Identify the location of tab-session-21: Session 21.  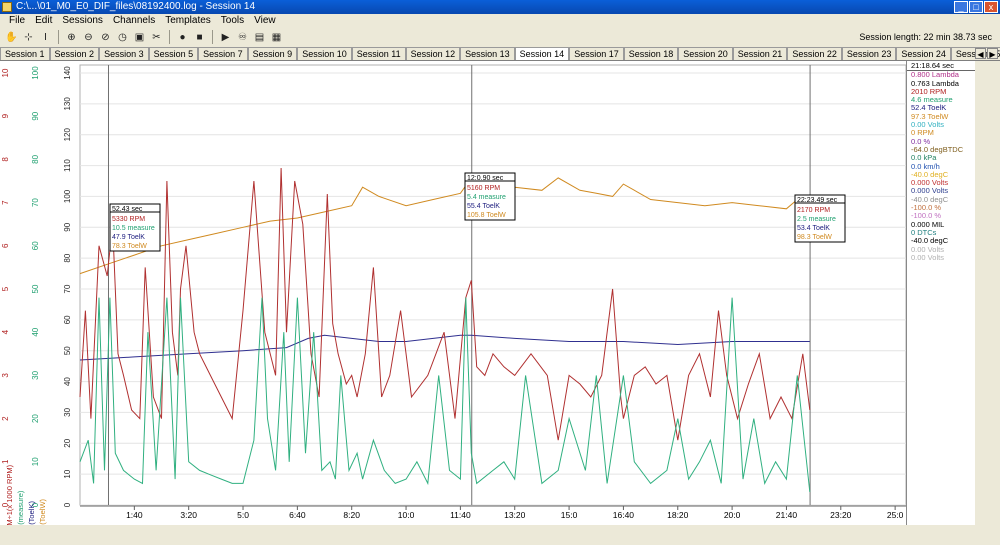
(760, 53).